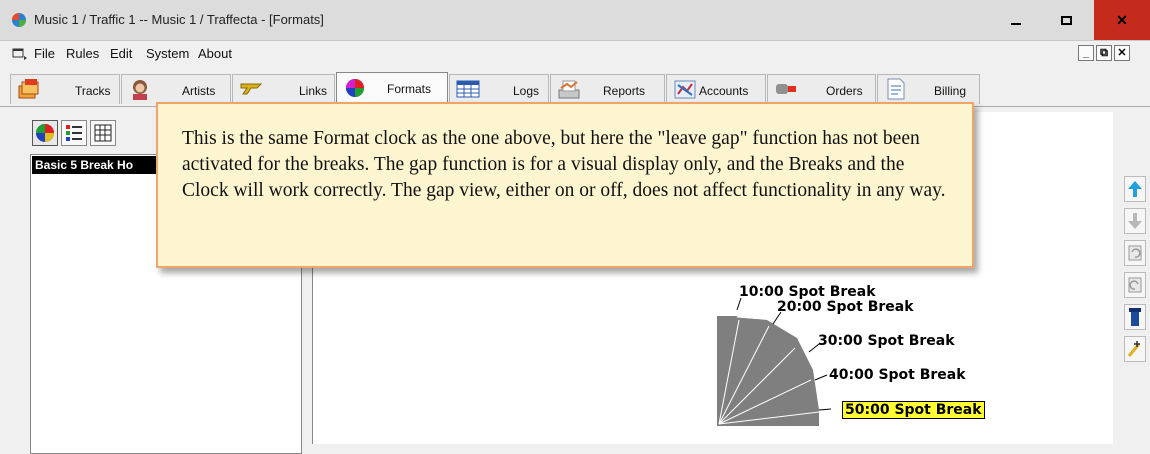 This screenshot has width=1150, height=454. I want to click on break-label: 10:00 Spot Break, so click(807, 292).